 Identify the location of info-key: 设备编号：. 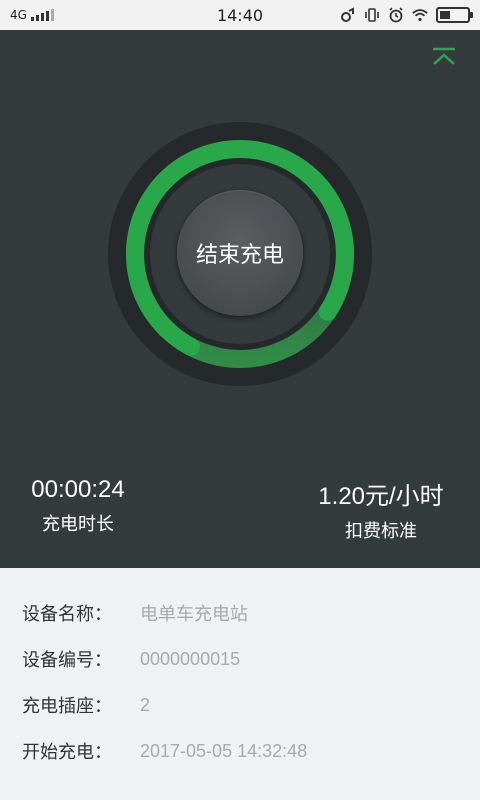
(67, 660).